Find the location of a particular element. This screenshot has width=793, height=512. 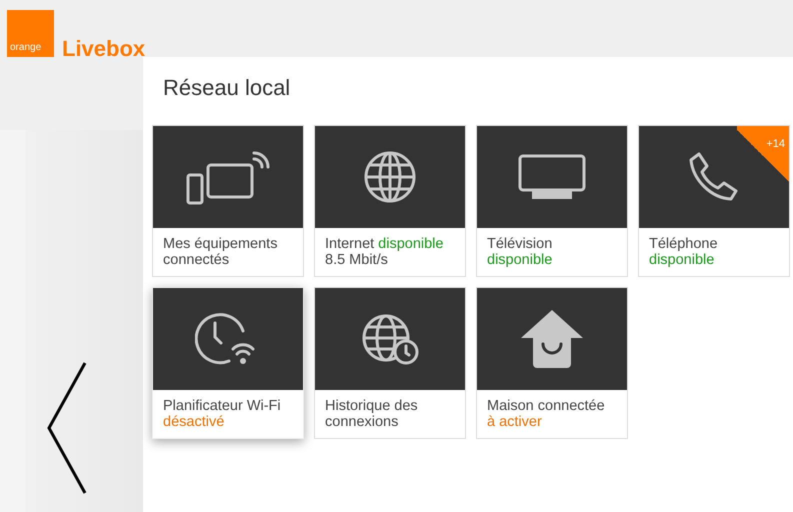

tile: Maison connectée à activer is located at coordinates (552, 363).